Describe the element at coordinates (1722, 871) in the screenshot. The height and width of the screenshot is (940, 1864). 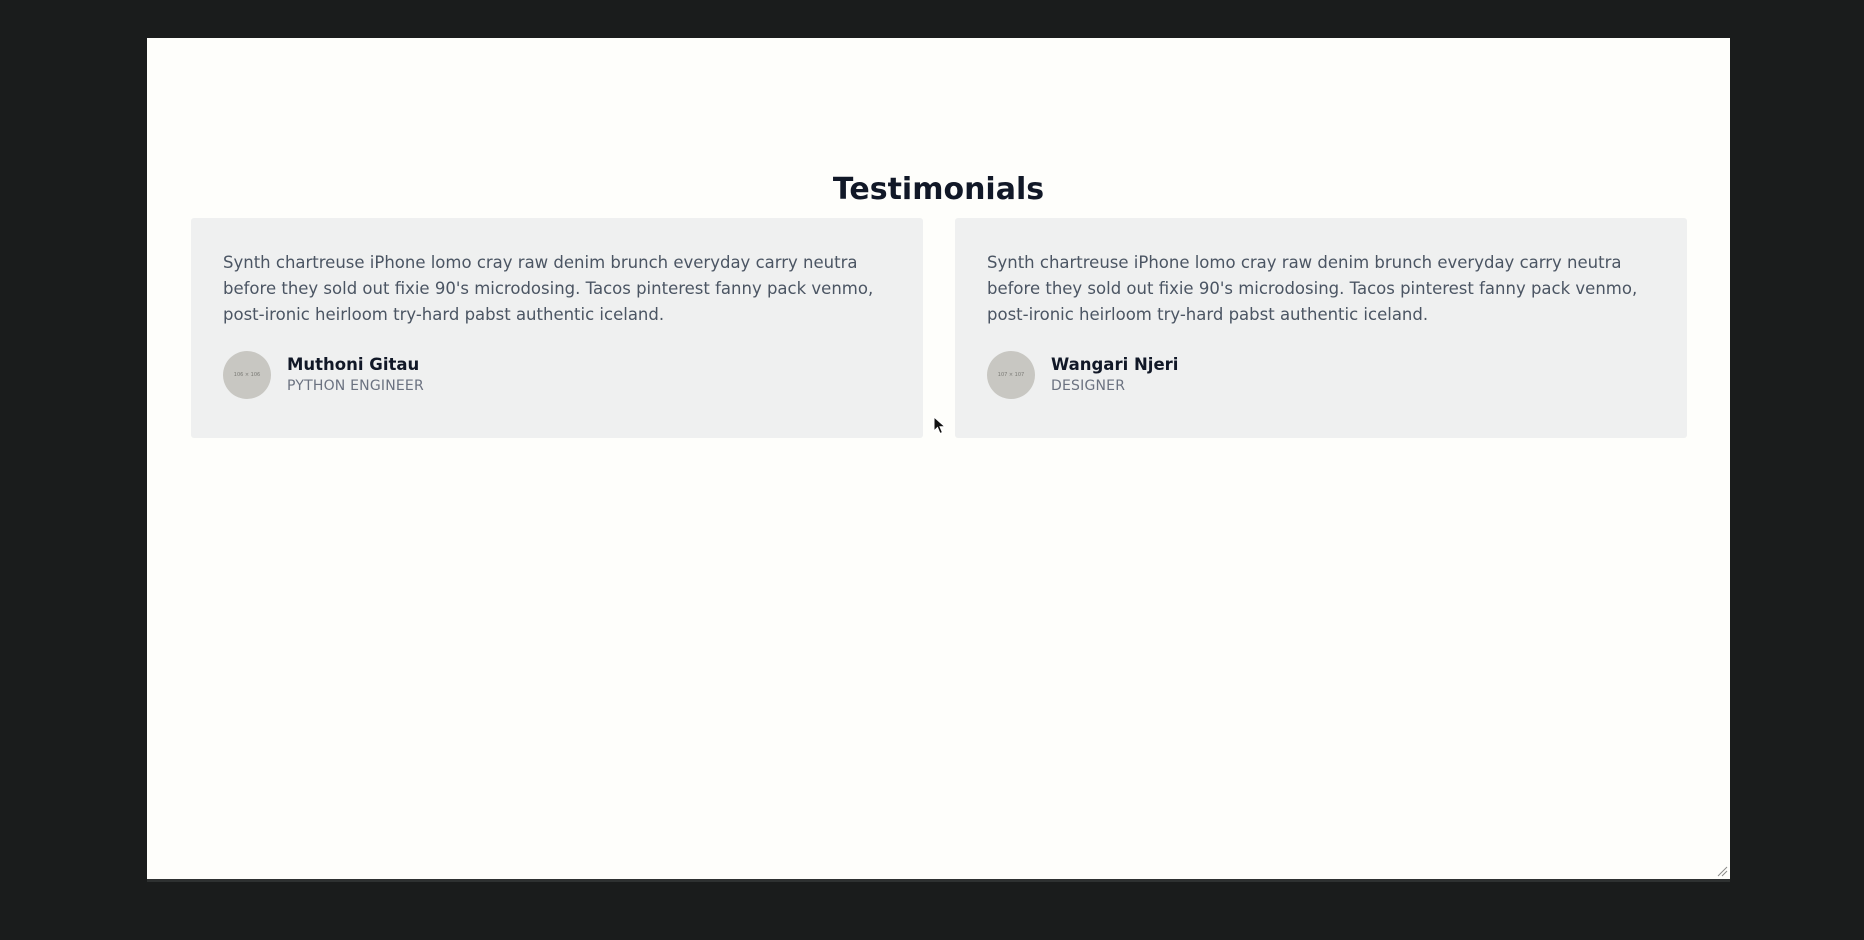
I see `resize-grip-icon` at that location.